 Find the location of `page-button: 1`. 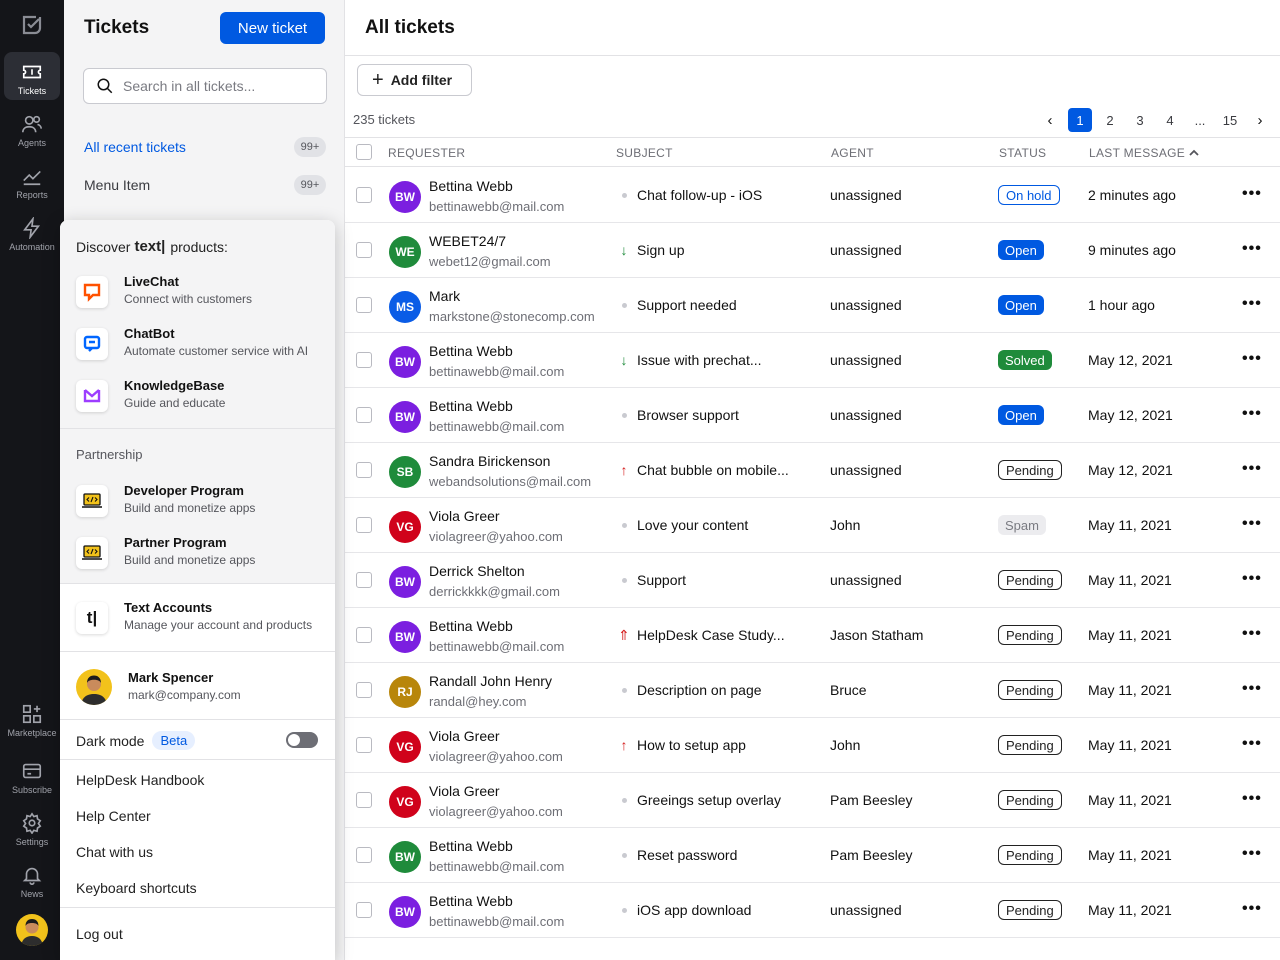

page-button: 1 is located at coordinates (1080, 120).